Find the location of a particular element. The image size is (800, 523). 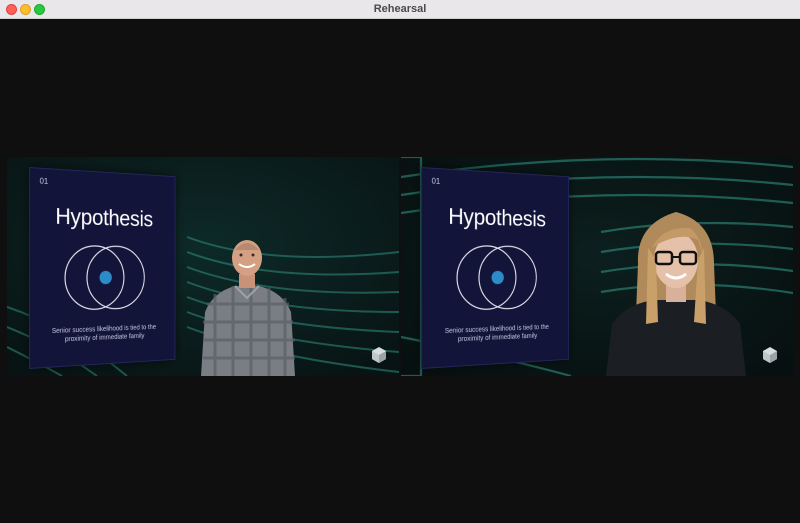

title-bar: Rehearsal is located at coordinates (400, 9).